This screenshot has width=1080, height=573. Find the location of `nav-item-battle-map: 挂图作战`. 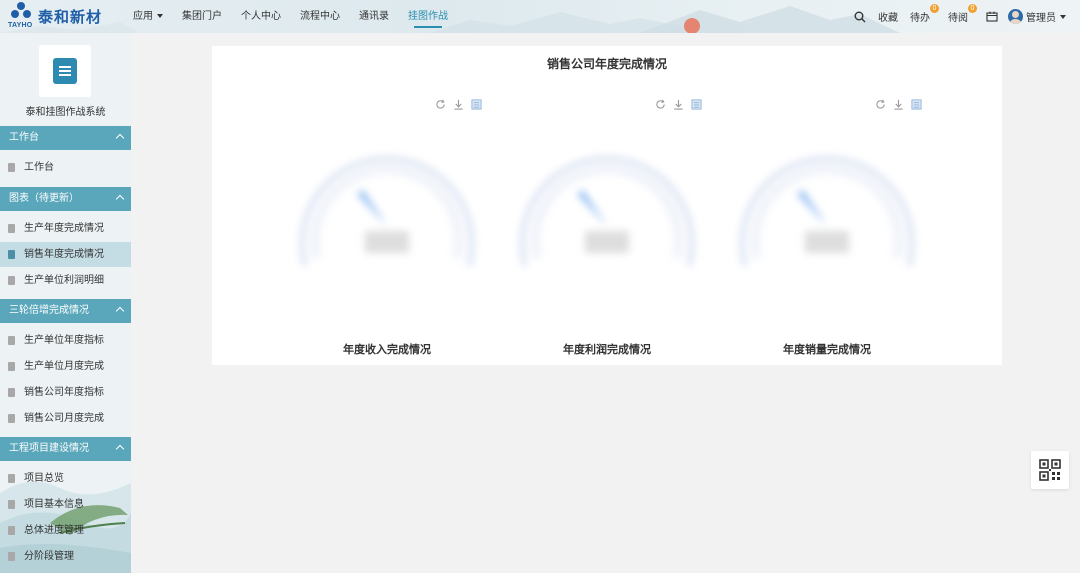

nav-item-battle-map: 挂图作战 is located at coordinates (428, 16).